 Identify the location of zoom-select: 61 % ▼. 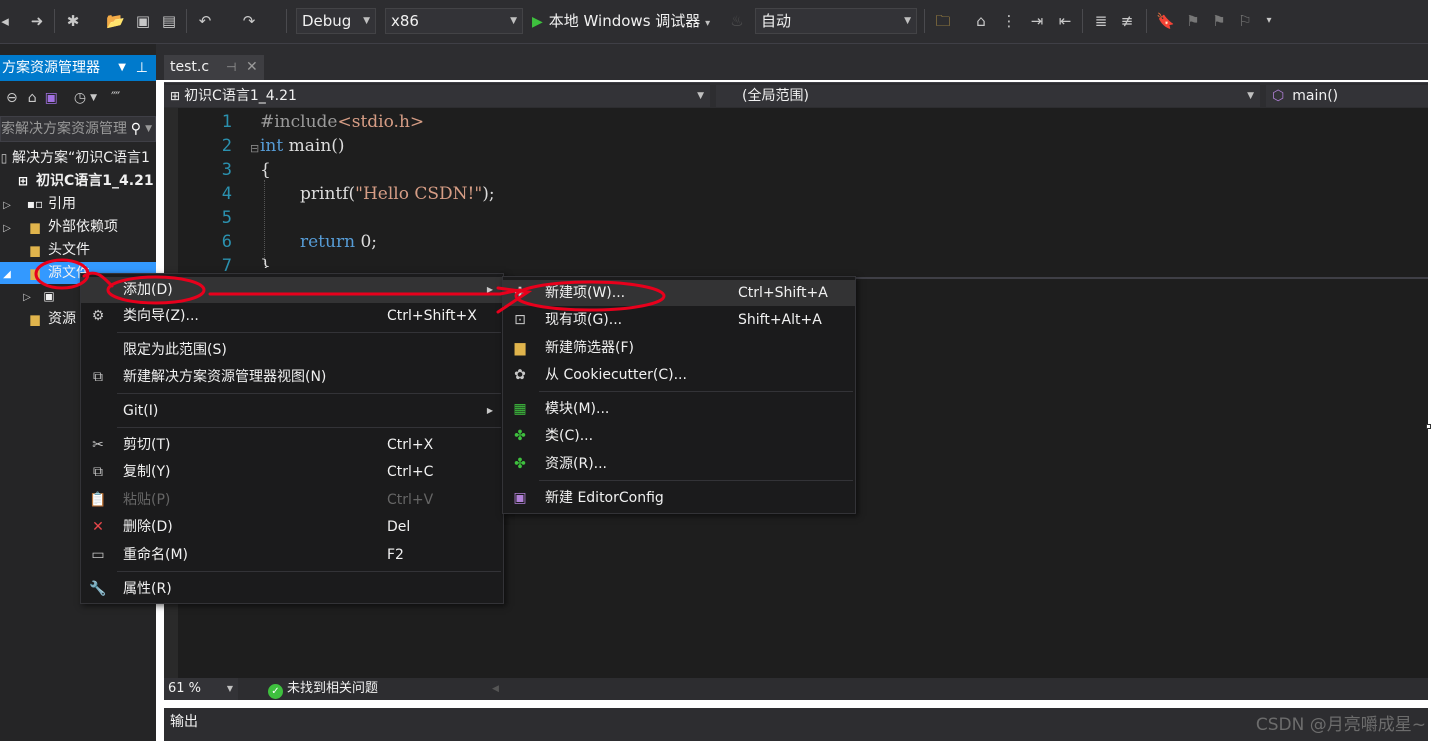
(201, 689).